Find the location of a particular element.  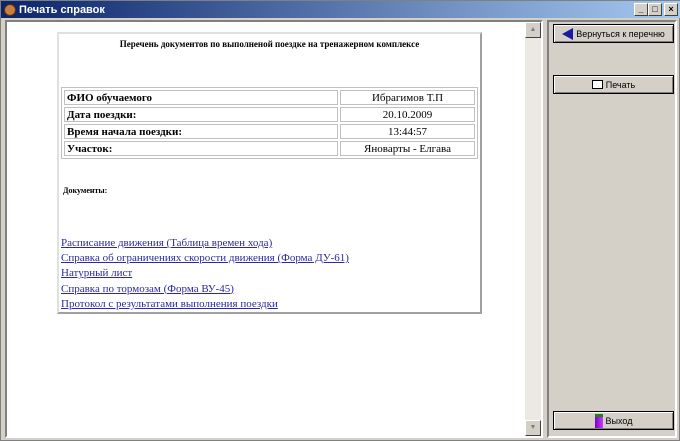

printer-icon is located at coordinates (597, 84).